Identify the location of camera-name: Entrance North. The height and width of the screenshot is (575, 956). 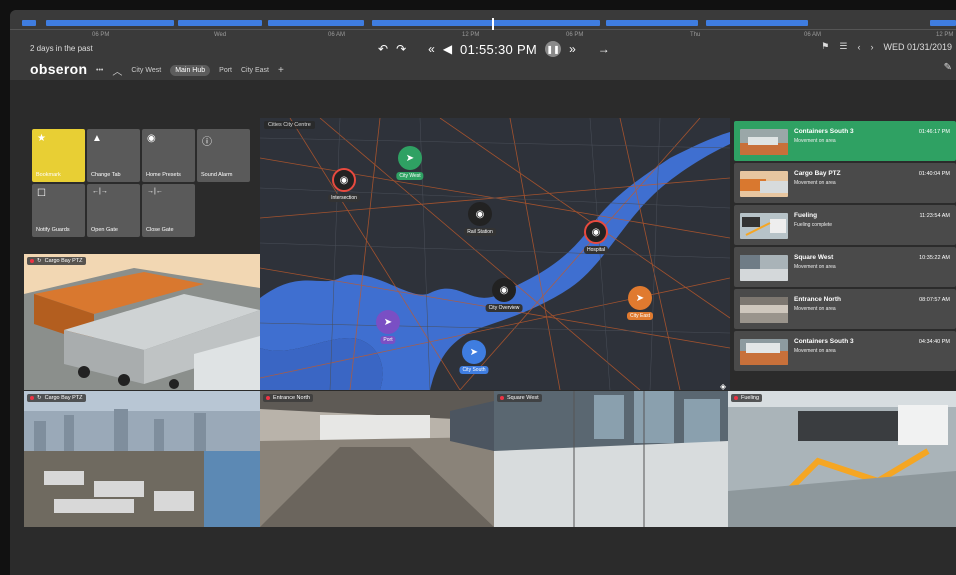
(291, 398).